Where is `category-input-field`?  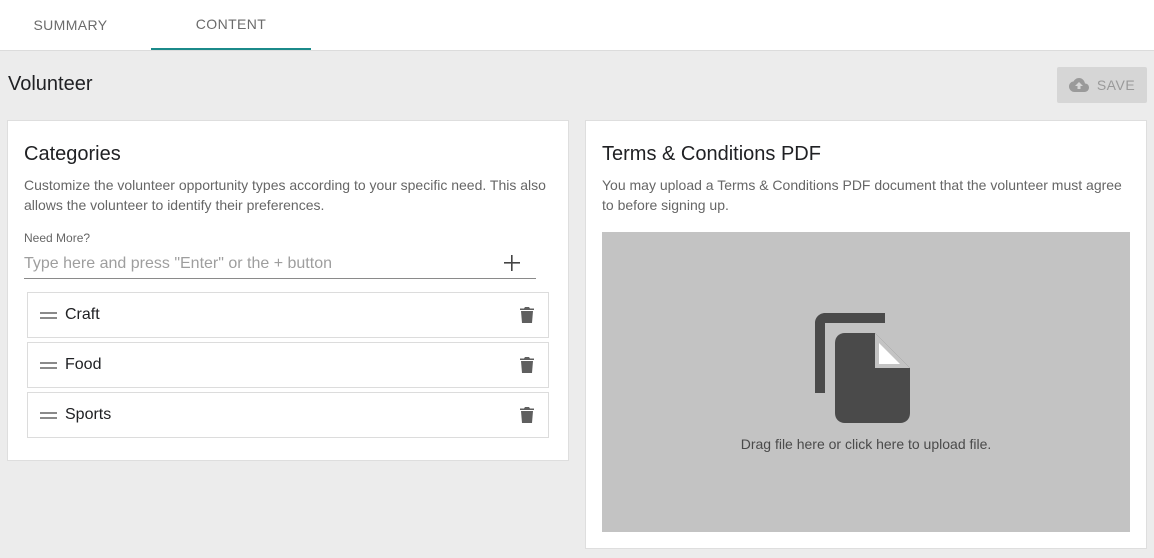
category-input-field is located at coordinates (280, 264).